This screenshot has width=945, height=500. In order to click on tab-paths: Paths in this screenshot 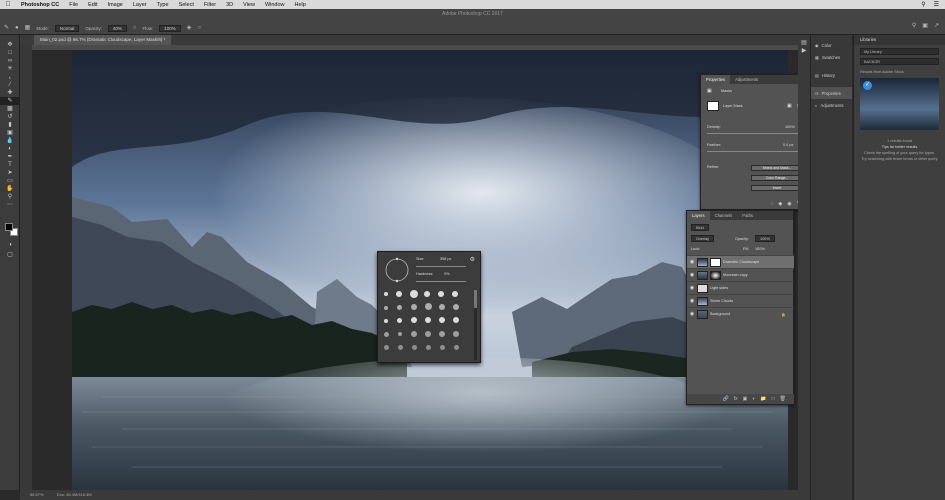, I will do `click(747, 215)`.